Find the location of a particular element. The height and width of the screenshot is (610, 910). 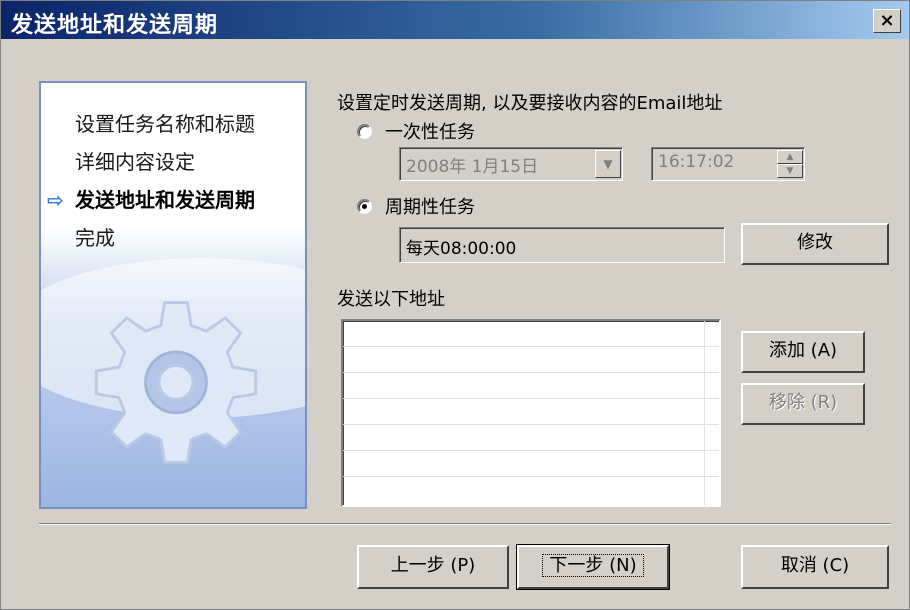

dropdown-arrow-icon: ▼ is located at coordinates (608, 164).